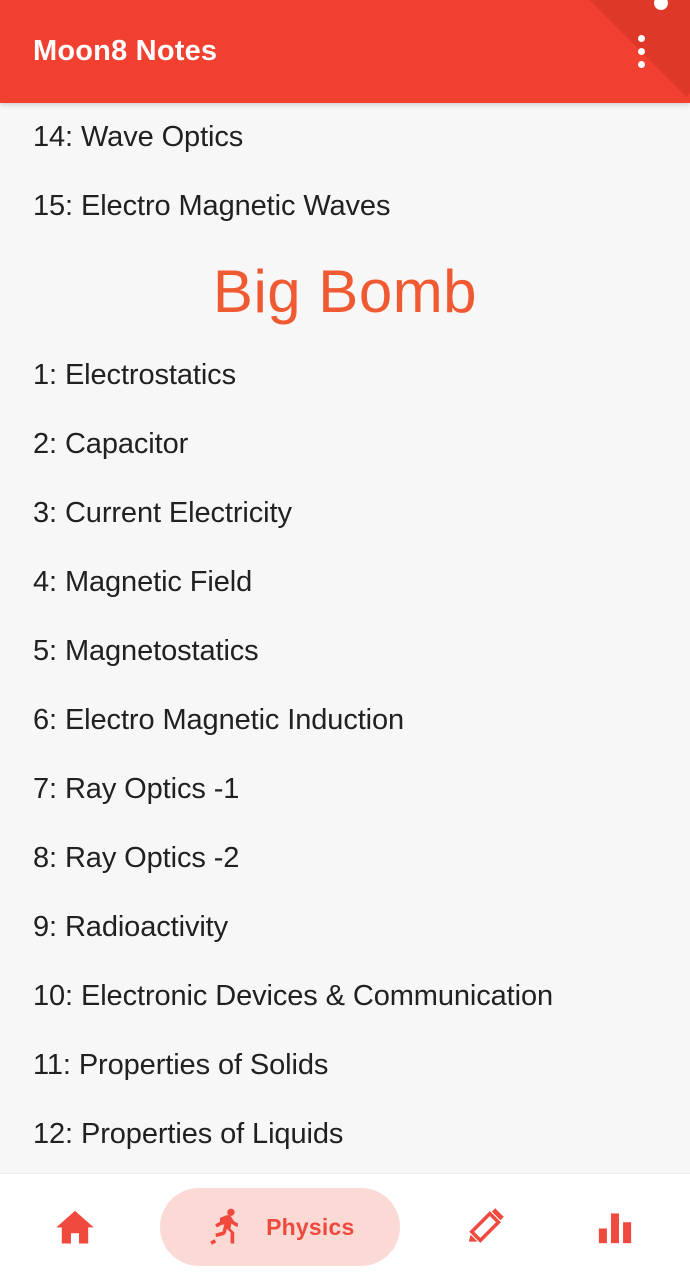 Image resolution: width=690 pixels, height=1280 pixels. Describe the element at coordinates (345, 651) in the screenshot. I see `list-item: 5: Magnetostatics` at that location.